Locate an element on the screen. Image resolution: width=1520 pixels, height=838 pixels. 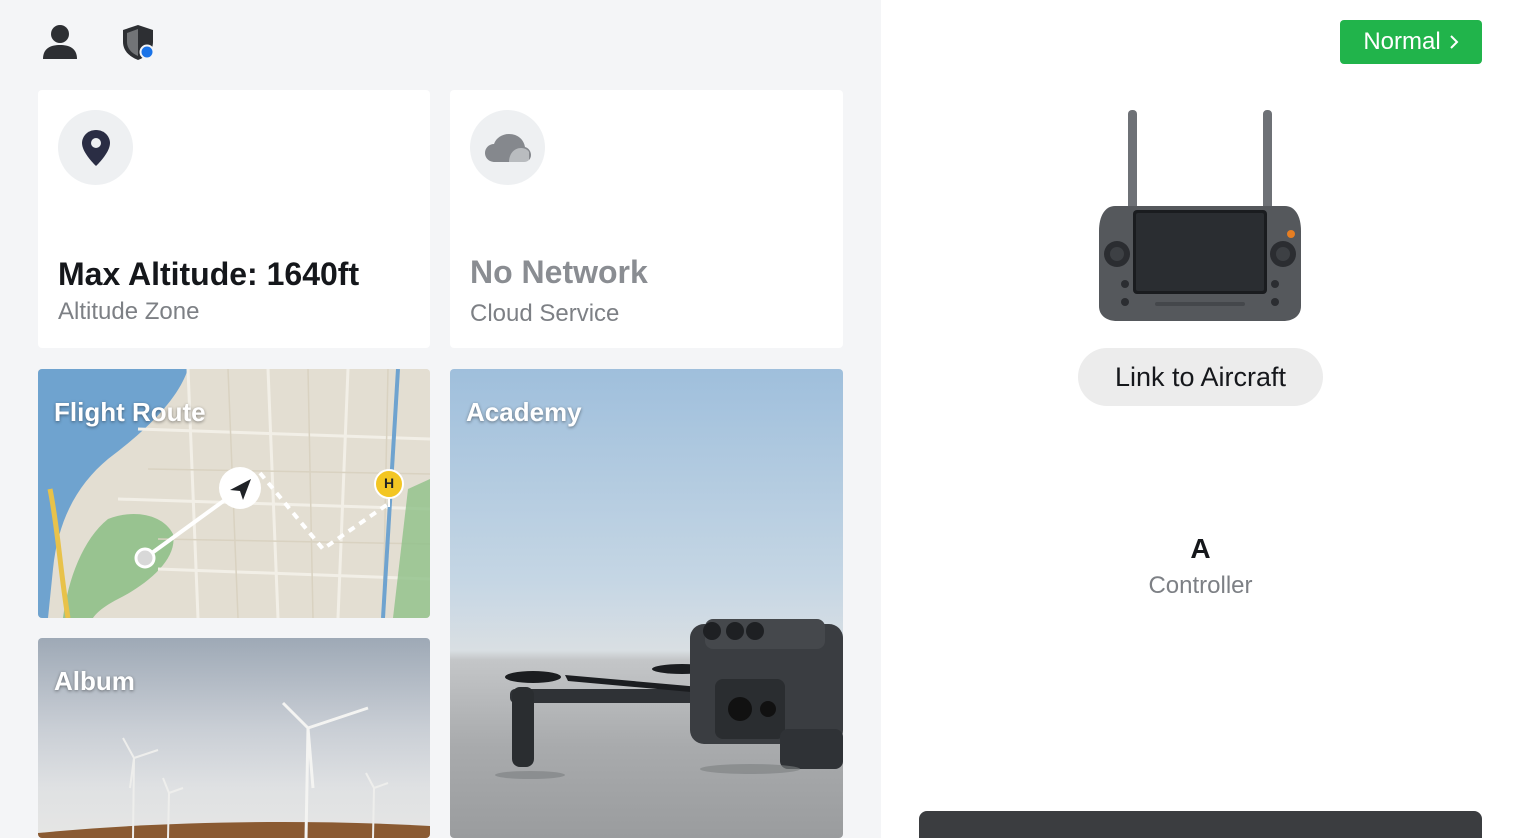
altitude-icon-circle is located at coordinates (95, 147).